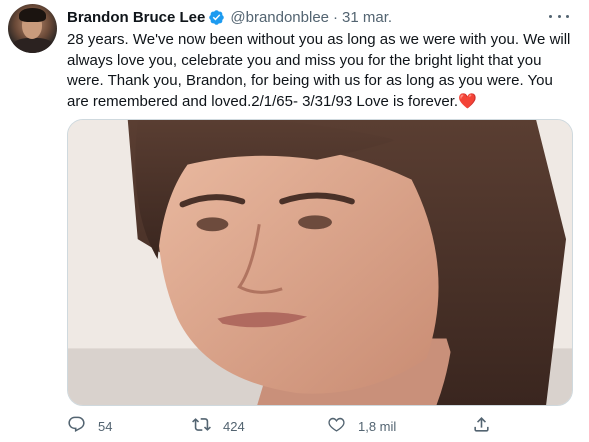 The height and width of the screenshot is (442, 589). Describe the element at coordinates (216, 17) in the screenshot. I see `verified-badge-icon` at that location.